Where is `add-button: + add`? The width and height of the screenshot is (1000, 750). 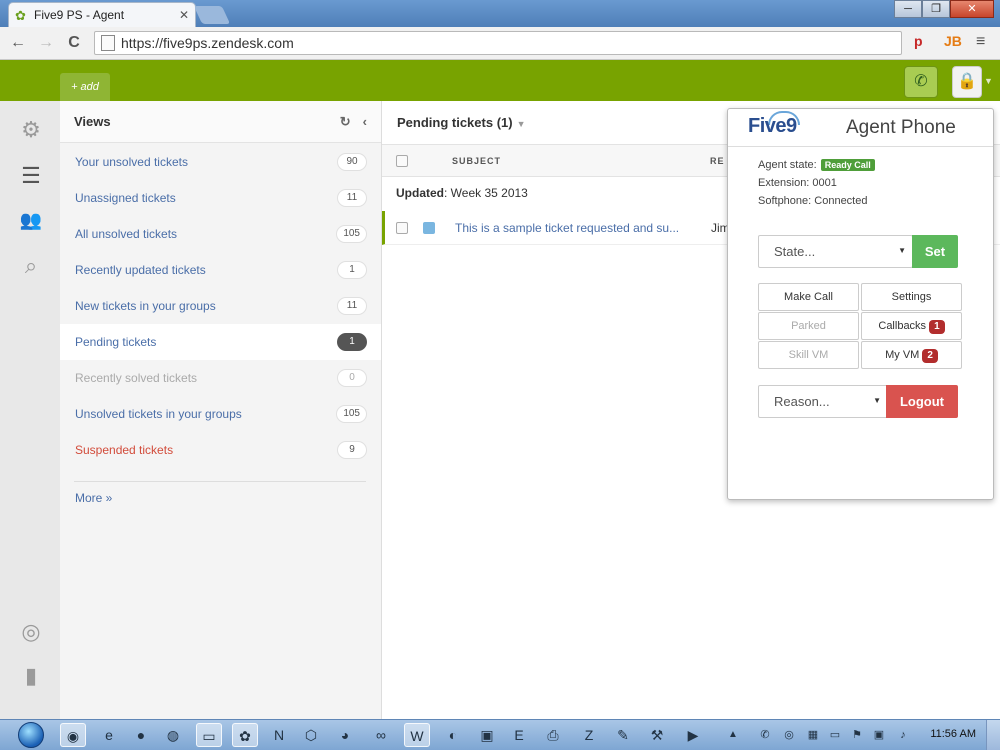
add-button: + add is located at coordinates (85, 87).